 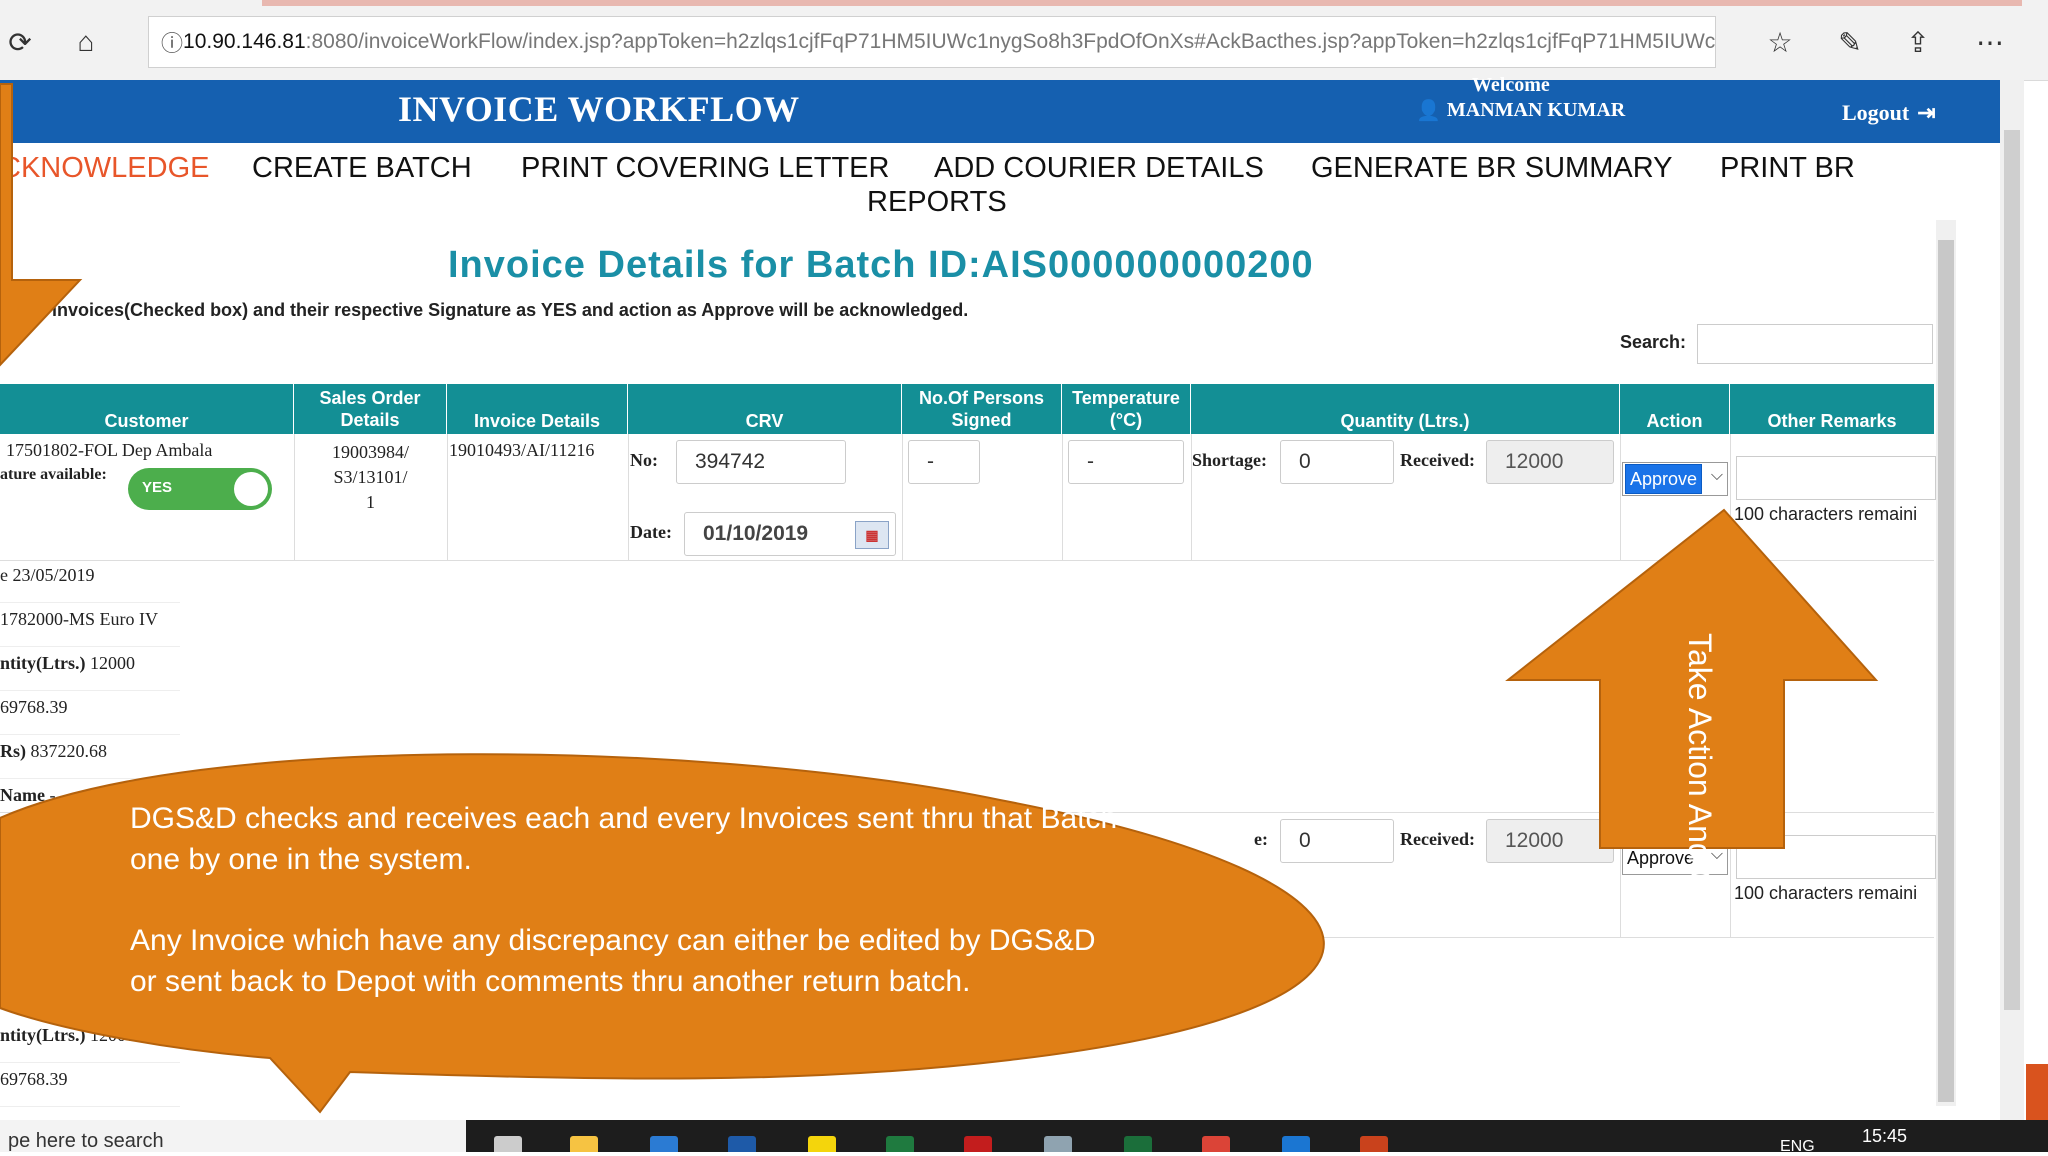 What do you see at coordinates (1142, 3) in the screenshot?
I see `window-accent-bar` at bounding box center [1142, 3].